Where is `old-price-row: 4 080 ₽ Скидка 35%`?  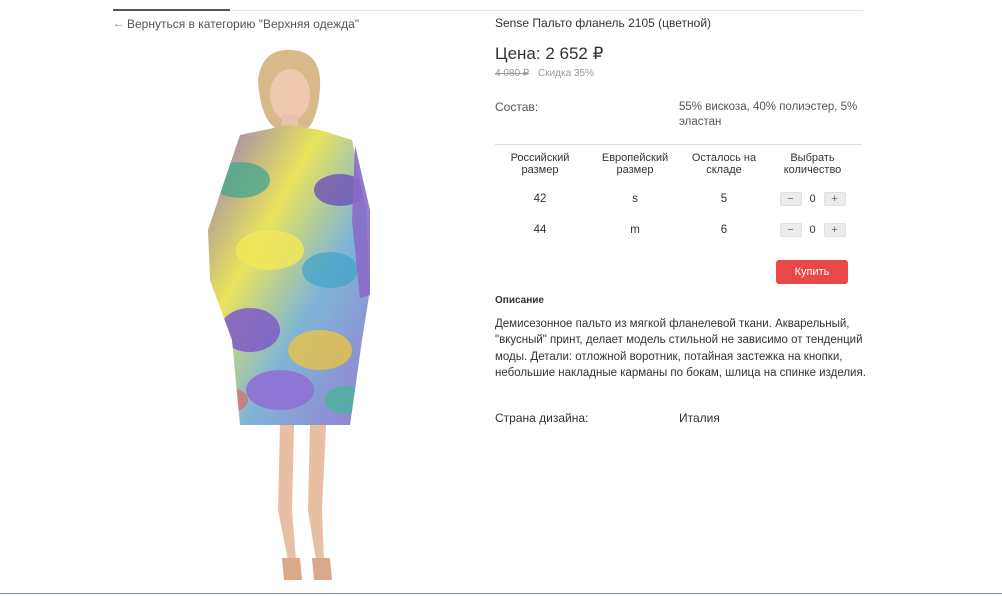
old-price-row: 4 080 ₽ Скидка 35% is located at coordinates (544, 73).